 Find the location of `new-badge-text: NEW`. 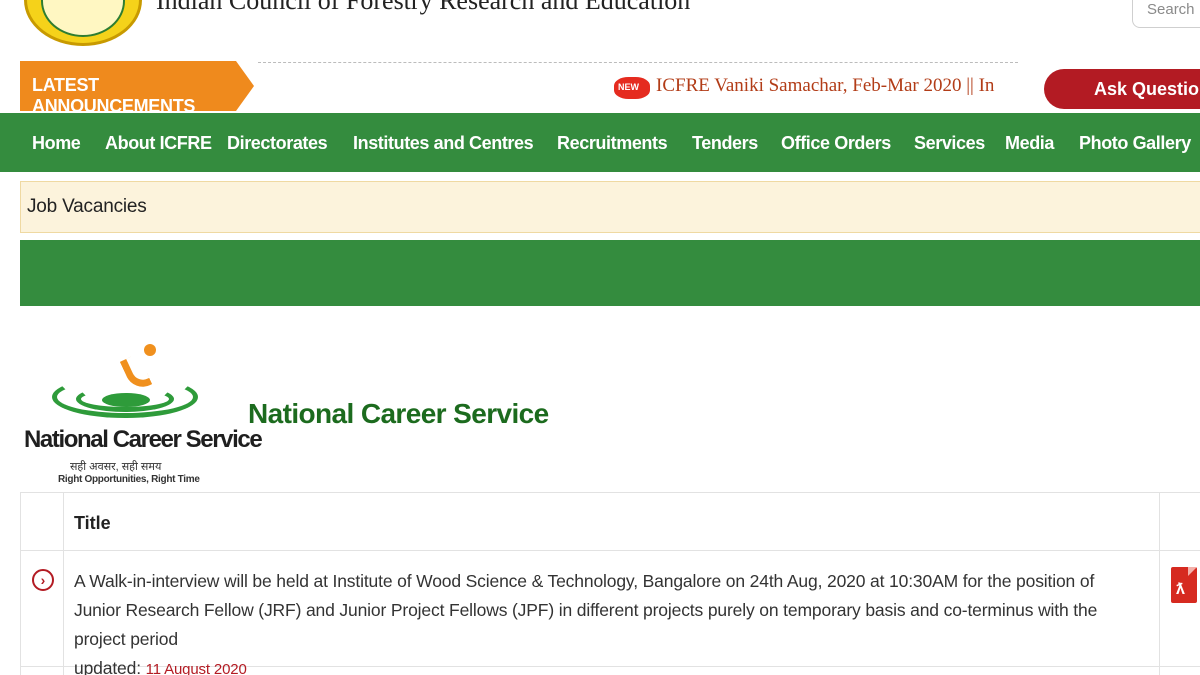

new-badge-text: NEW is located at coordinates (628, 87).